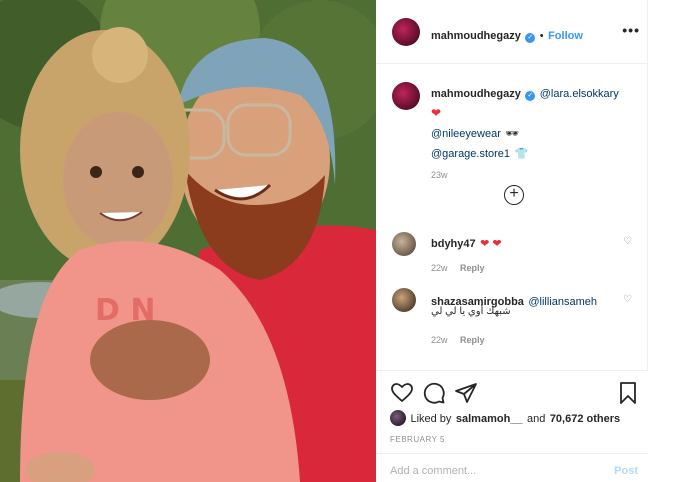  What do you see at coordinates (406, 32) in the screenshot?
I see `author-avatar` at bounding box center [406, 32].